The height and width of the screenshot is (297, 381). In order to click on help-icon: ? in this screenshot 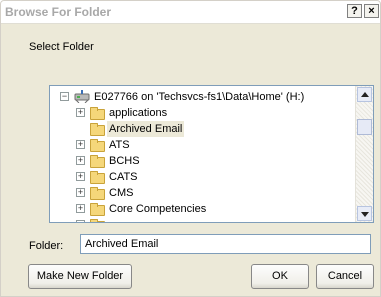, I will do `click(354, 11)`.